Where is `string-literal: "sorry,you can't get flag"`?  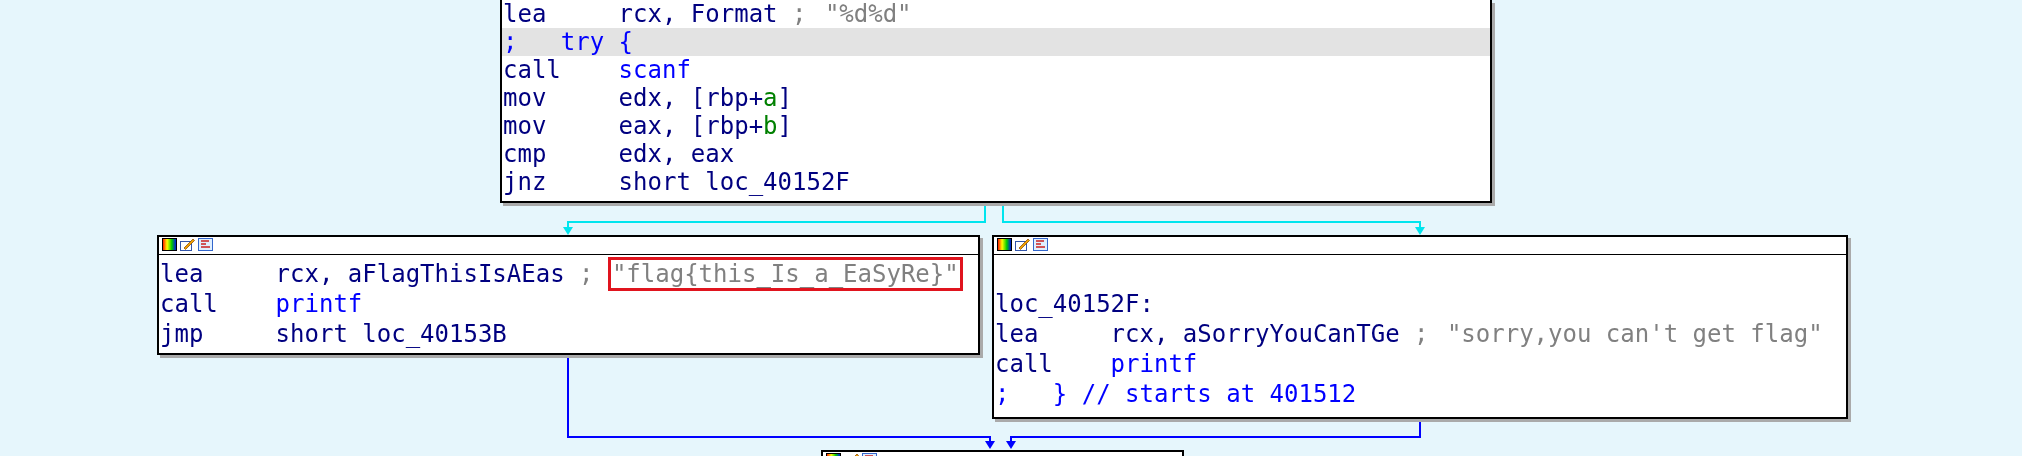 string-literal: "sorry,you can't get flag" is located at coordinates (1634, 334).